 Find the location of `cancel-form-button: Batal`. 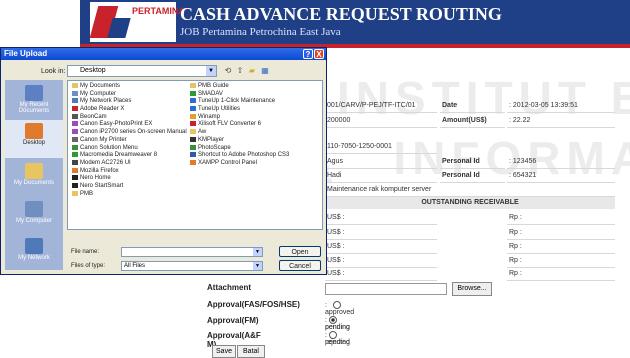

cancel-form-button: Batal is located at coordinates (251, 351).